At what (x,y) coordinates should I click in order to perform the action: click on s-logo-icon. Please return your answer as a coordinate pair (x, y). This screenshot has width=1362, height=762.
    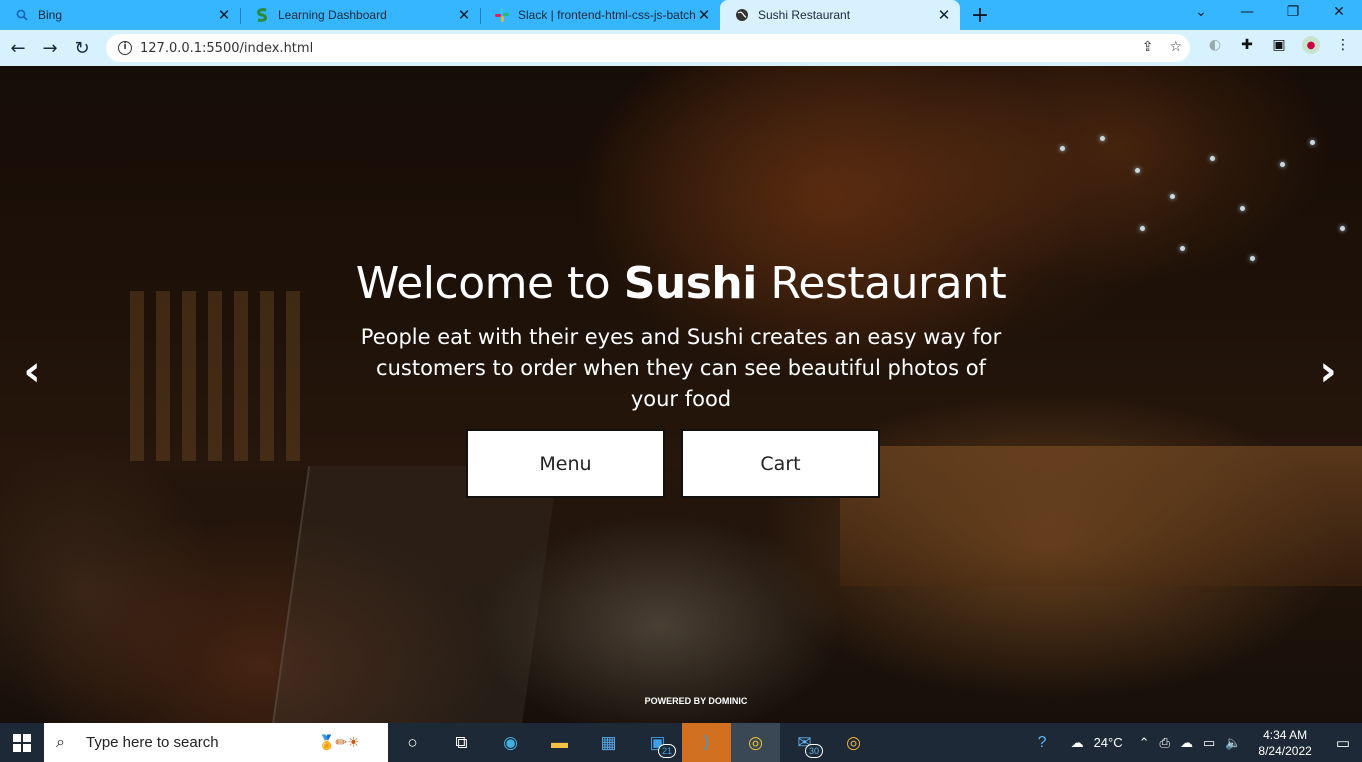
    Looking at the image, I should click on (262, 15).